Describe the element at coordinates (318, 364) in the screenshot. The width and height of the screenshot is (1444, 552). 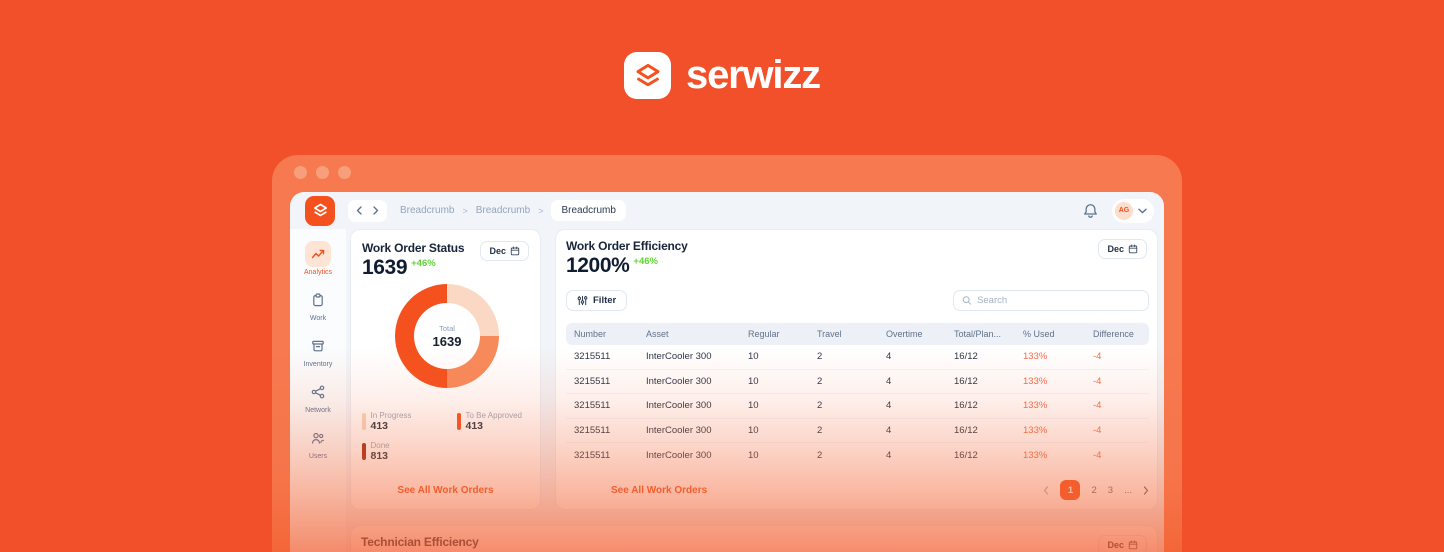
I see `sidebar-item-label: Inventory` at that location.